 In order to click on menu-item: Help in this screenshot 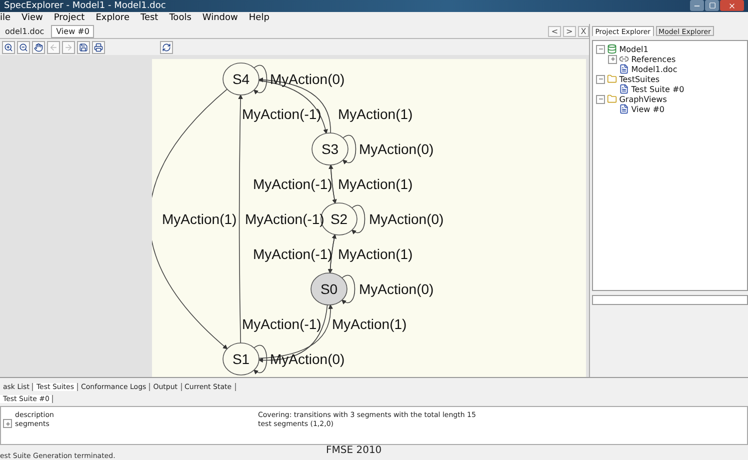, I will do `click(259, 17)`.